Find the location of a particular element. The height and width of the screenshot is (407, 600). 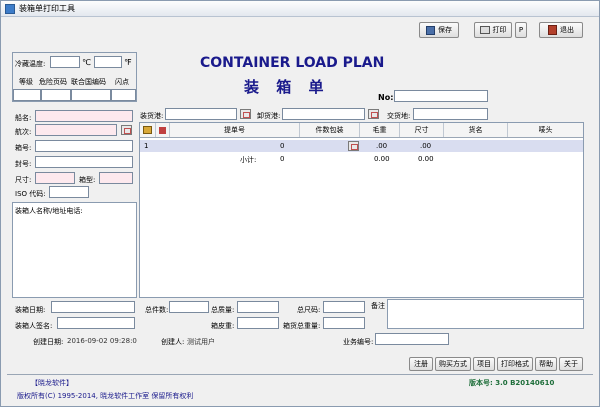

container-total-weight-field is located at coordinates (344, 323).